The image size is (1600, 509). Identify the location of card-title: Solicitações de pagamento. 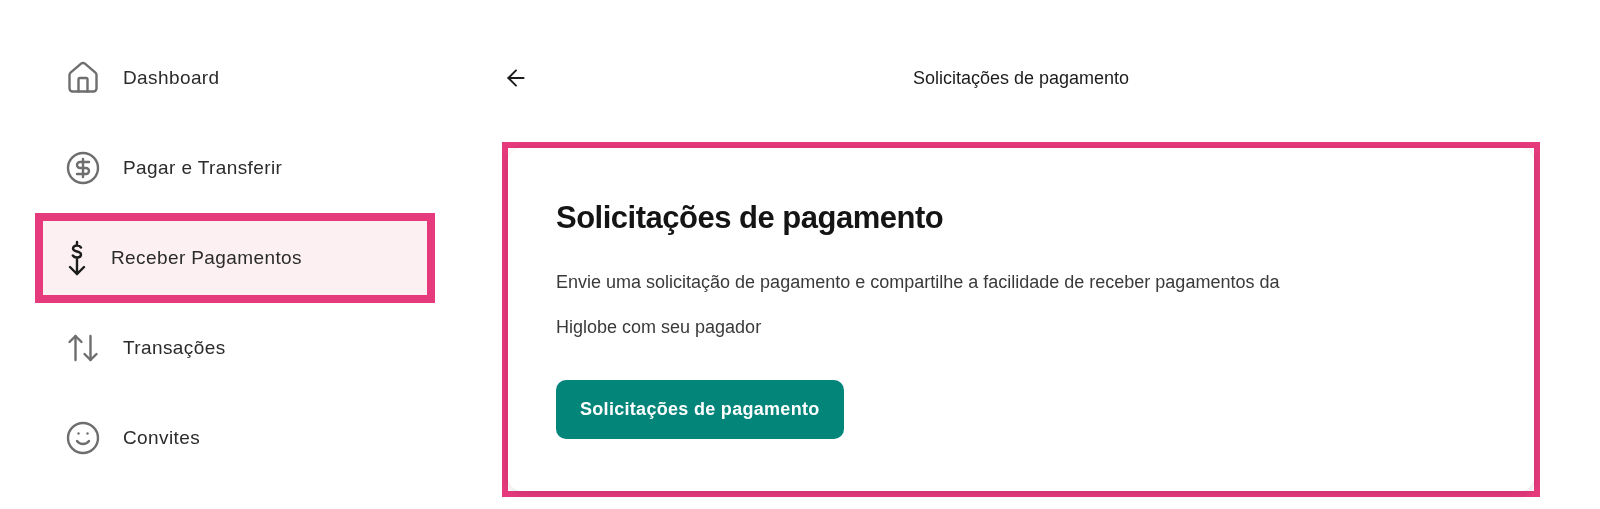
(750, 218).